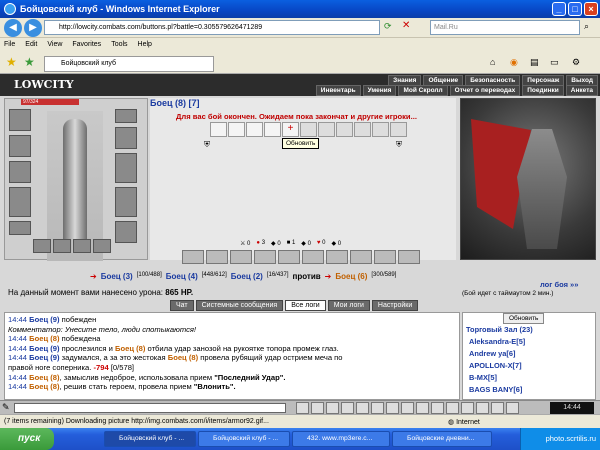 The width and height of the screenshot is (600, 450). What do you see at coordinates (514, 62) in the screenshot?
I see `rss-icon: ◉` at bounding box center [514, 62].